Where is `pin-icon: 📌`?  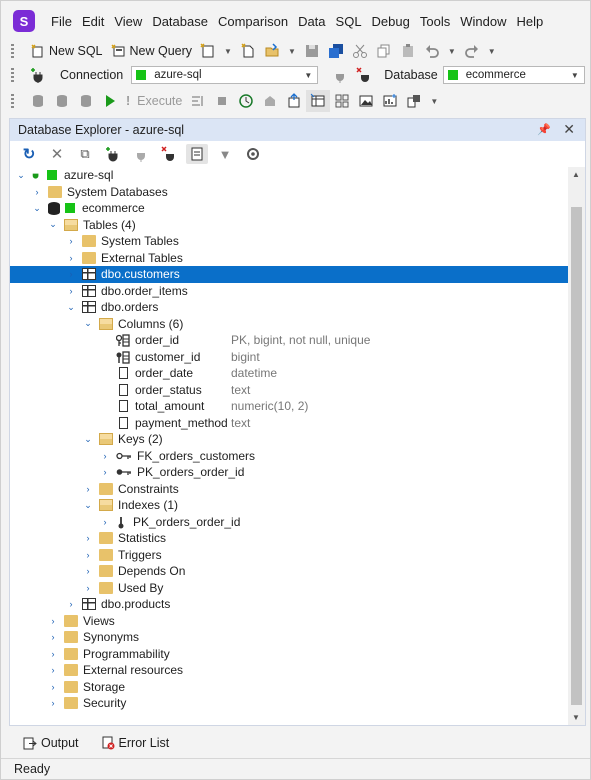
pin-icon: 📌 is located at coordinates (544, 129).